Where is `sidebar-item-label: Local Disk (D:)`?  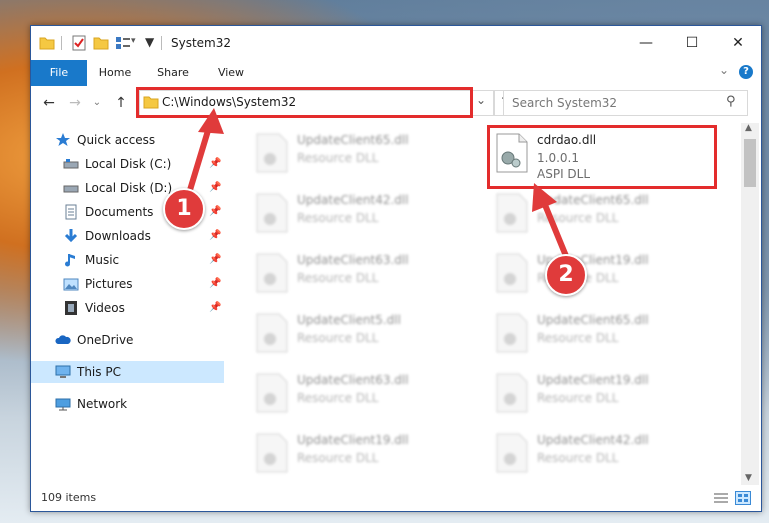
sidebar-item-label: Local Disk (D:) is located at coordinates (129, 188).